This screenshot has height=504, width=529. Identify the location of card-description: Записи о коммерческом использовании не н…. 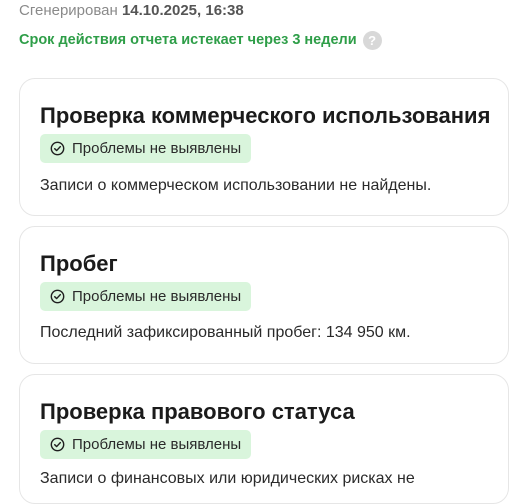
(236, 185).